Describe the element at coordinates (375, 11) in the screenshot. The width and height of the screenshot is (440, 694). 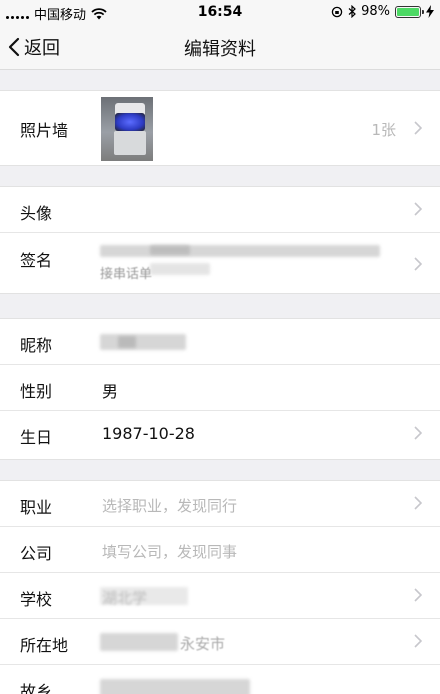
I see `battery-percent: 98%` at that location.